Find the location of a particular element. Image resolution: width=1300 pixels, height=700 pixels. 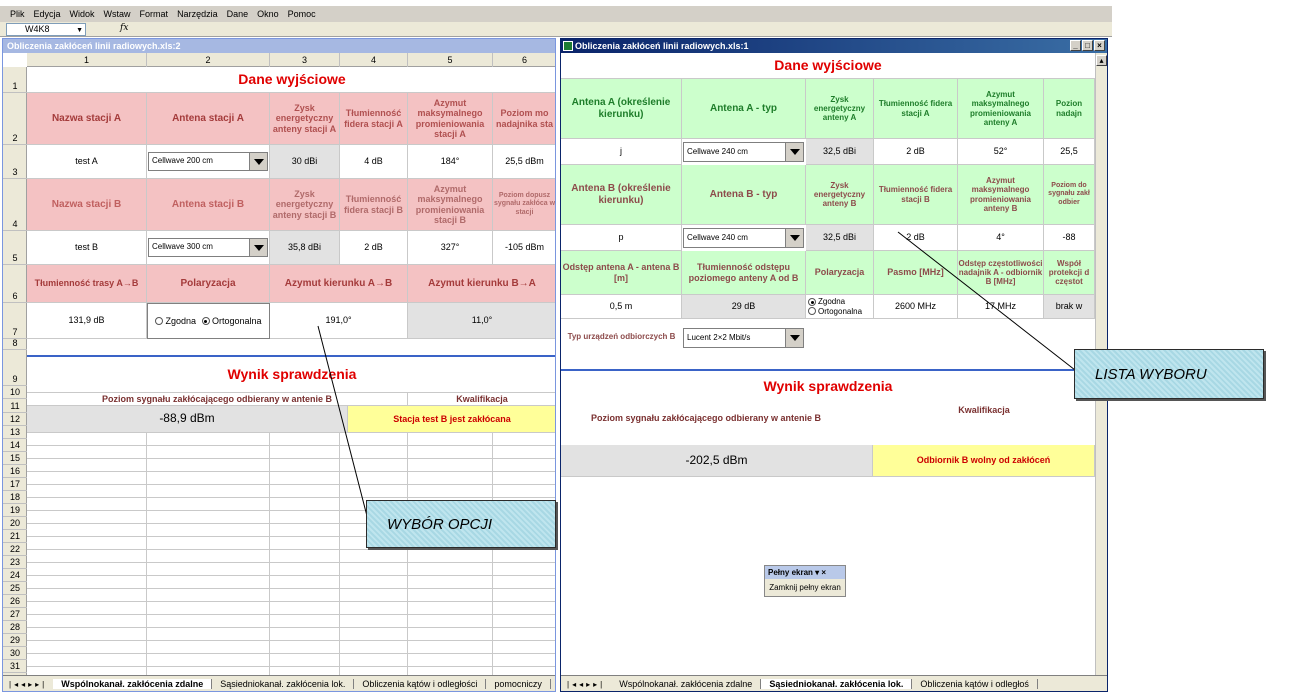

sheet-tab: Sąsiedniokanał. zakłócenia lok. is located at coordinates (837, 684).